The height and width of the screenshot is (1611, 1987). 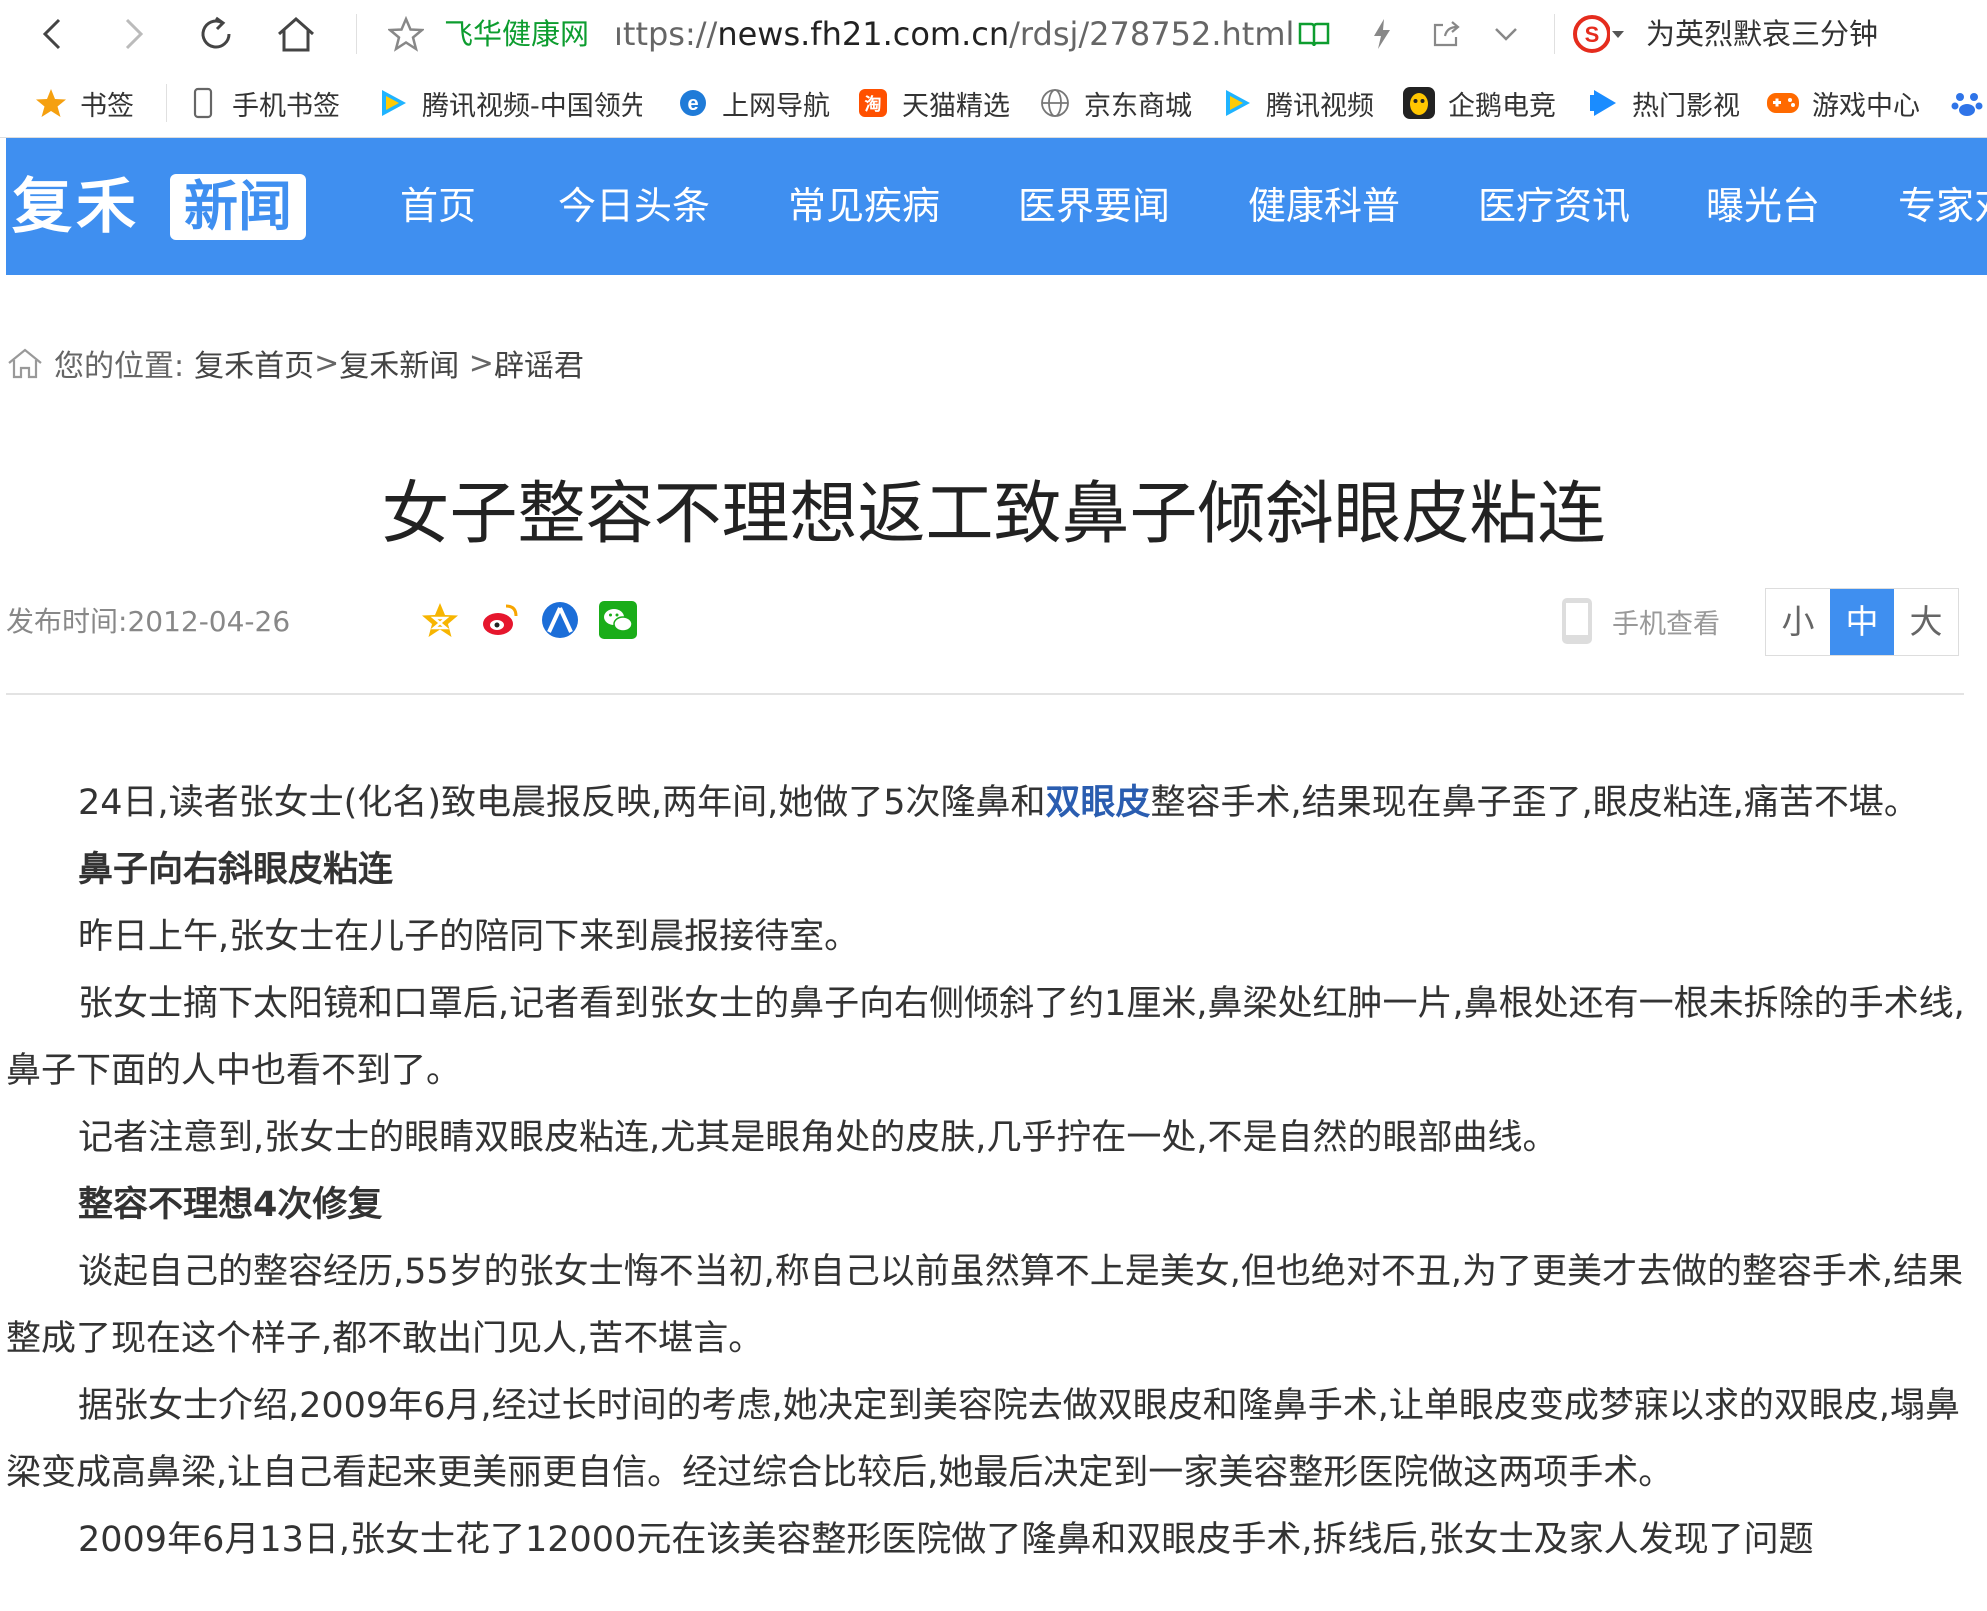 I want to click on nav-item-exposure: 曝光台, so click(x=1763, y=206).